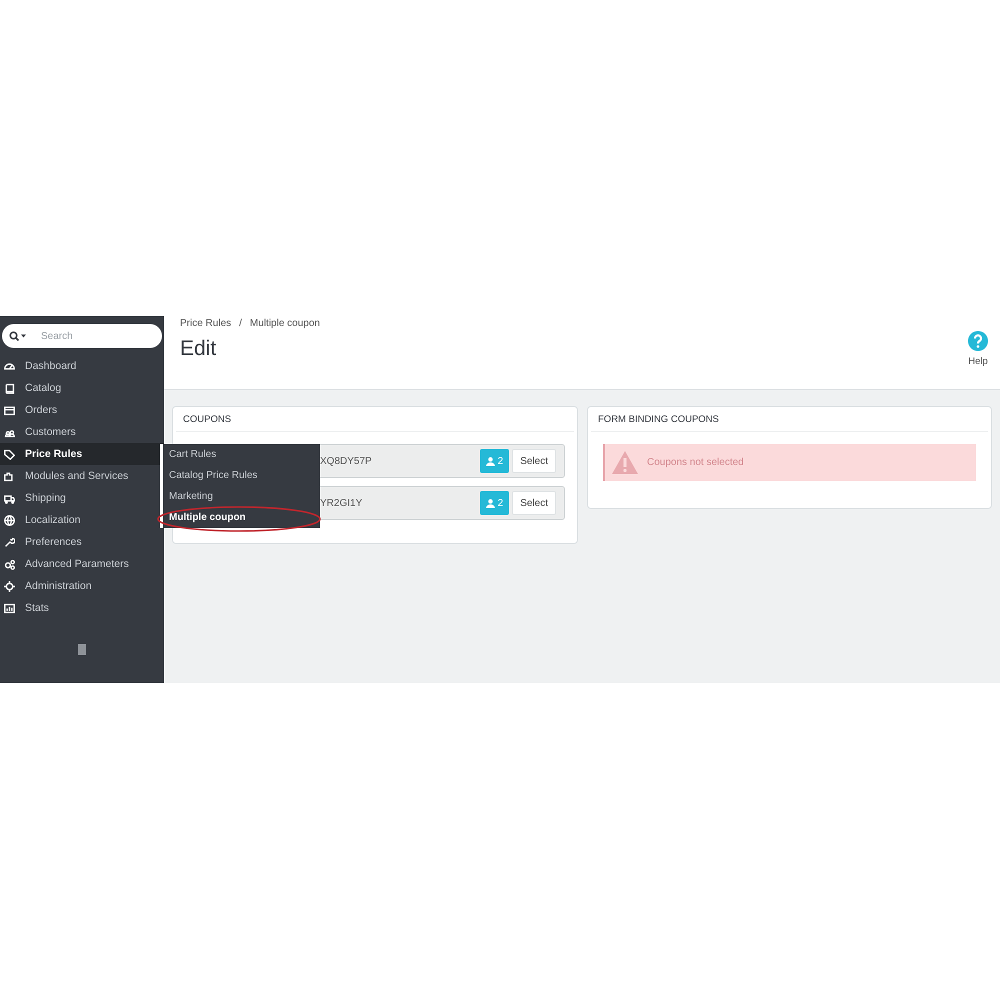 Image resolution: width=1000 pixels, height=1000 pixels. What do you see at coordinates (9, 410) in the screenshot?
I see `card-icon` at bounding box center [9, 410].